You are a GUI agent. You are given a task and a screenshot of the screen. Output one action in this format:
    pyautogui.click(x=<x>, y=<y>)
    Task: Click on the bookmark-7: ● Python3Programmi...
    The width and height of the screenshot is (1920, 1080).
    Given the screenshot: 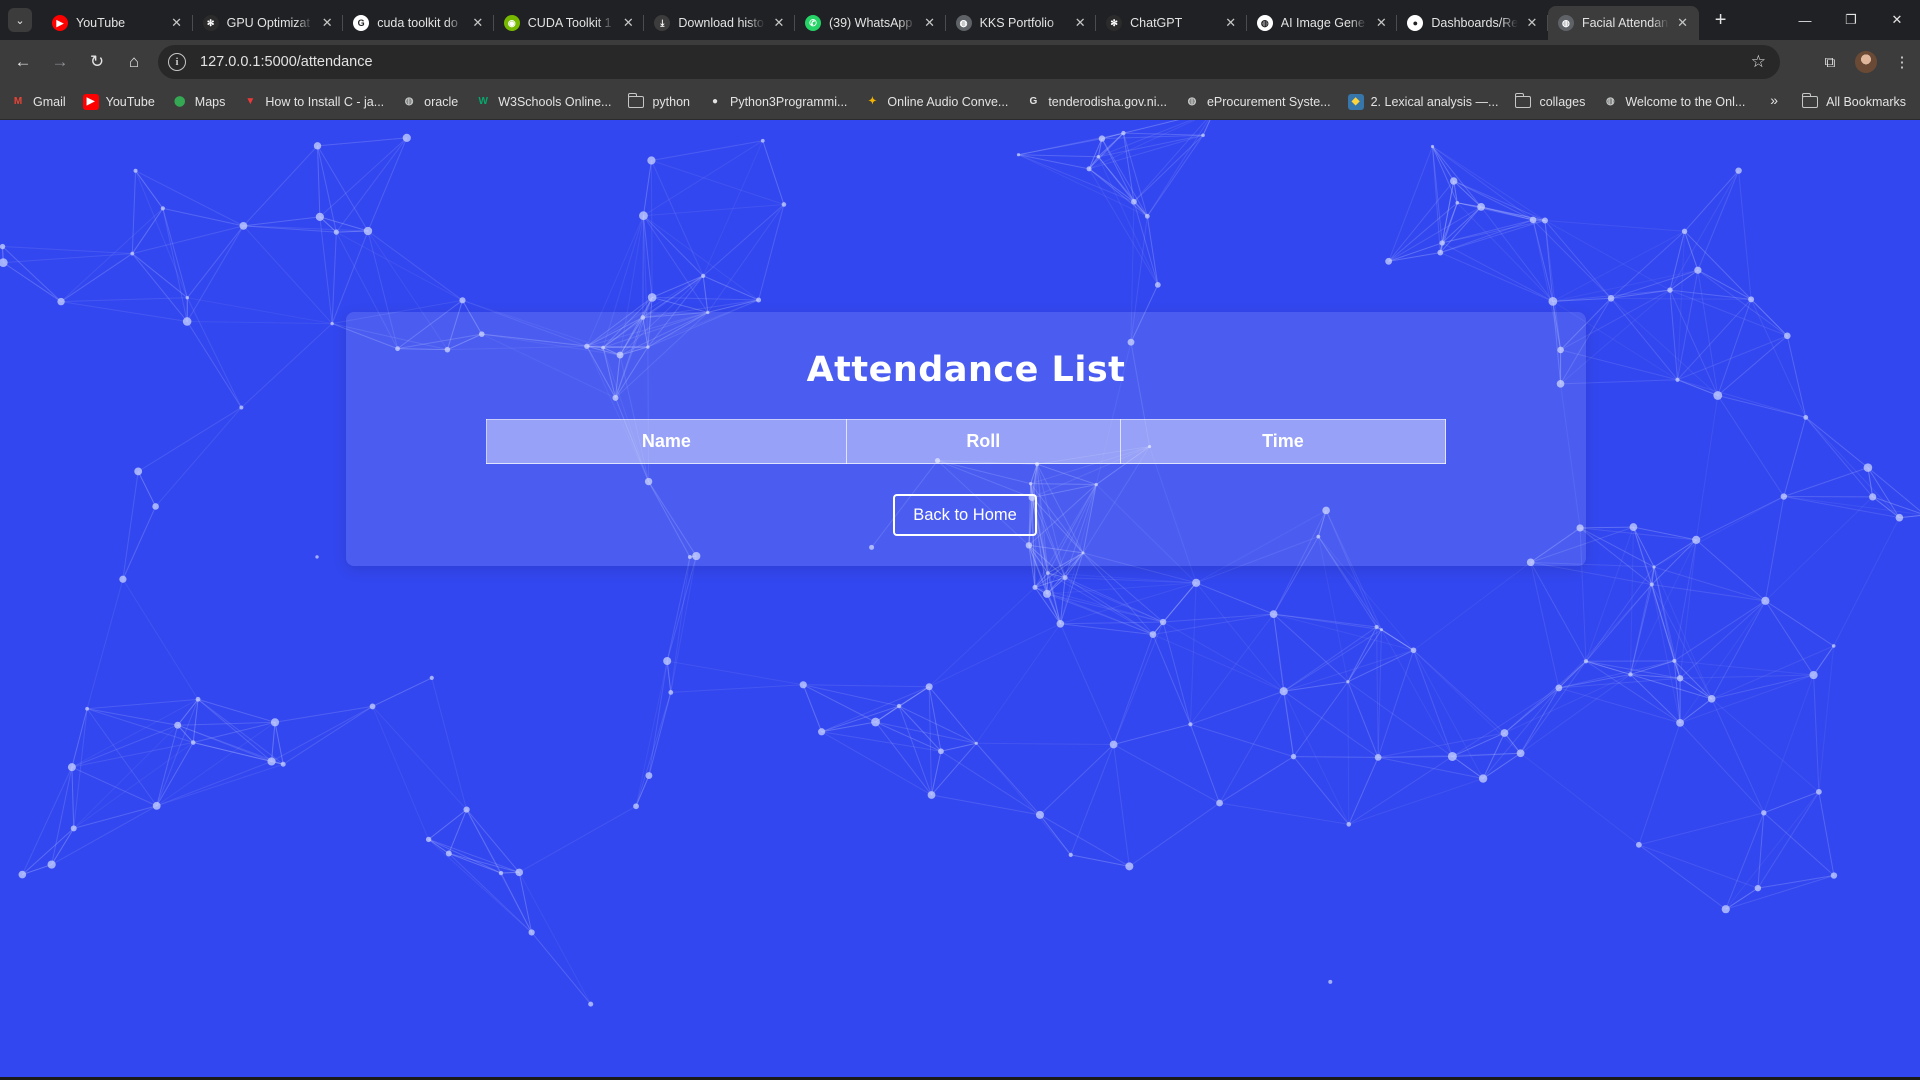 What is the action you would take?
    pyautogui.click(x=777, y=102)
    